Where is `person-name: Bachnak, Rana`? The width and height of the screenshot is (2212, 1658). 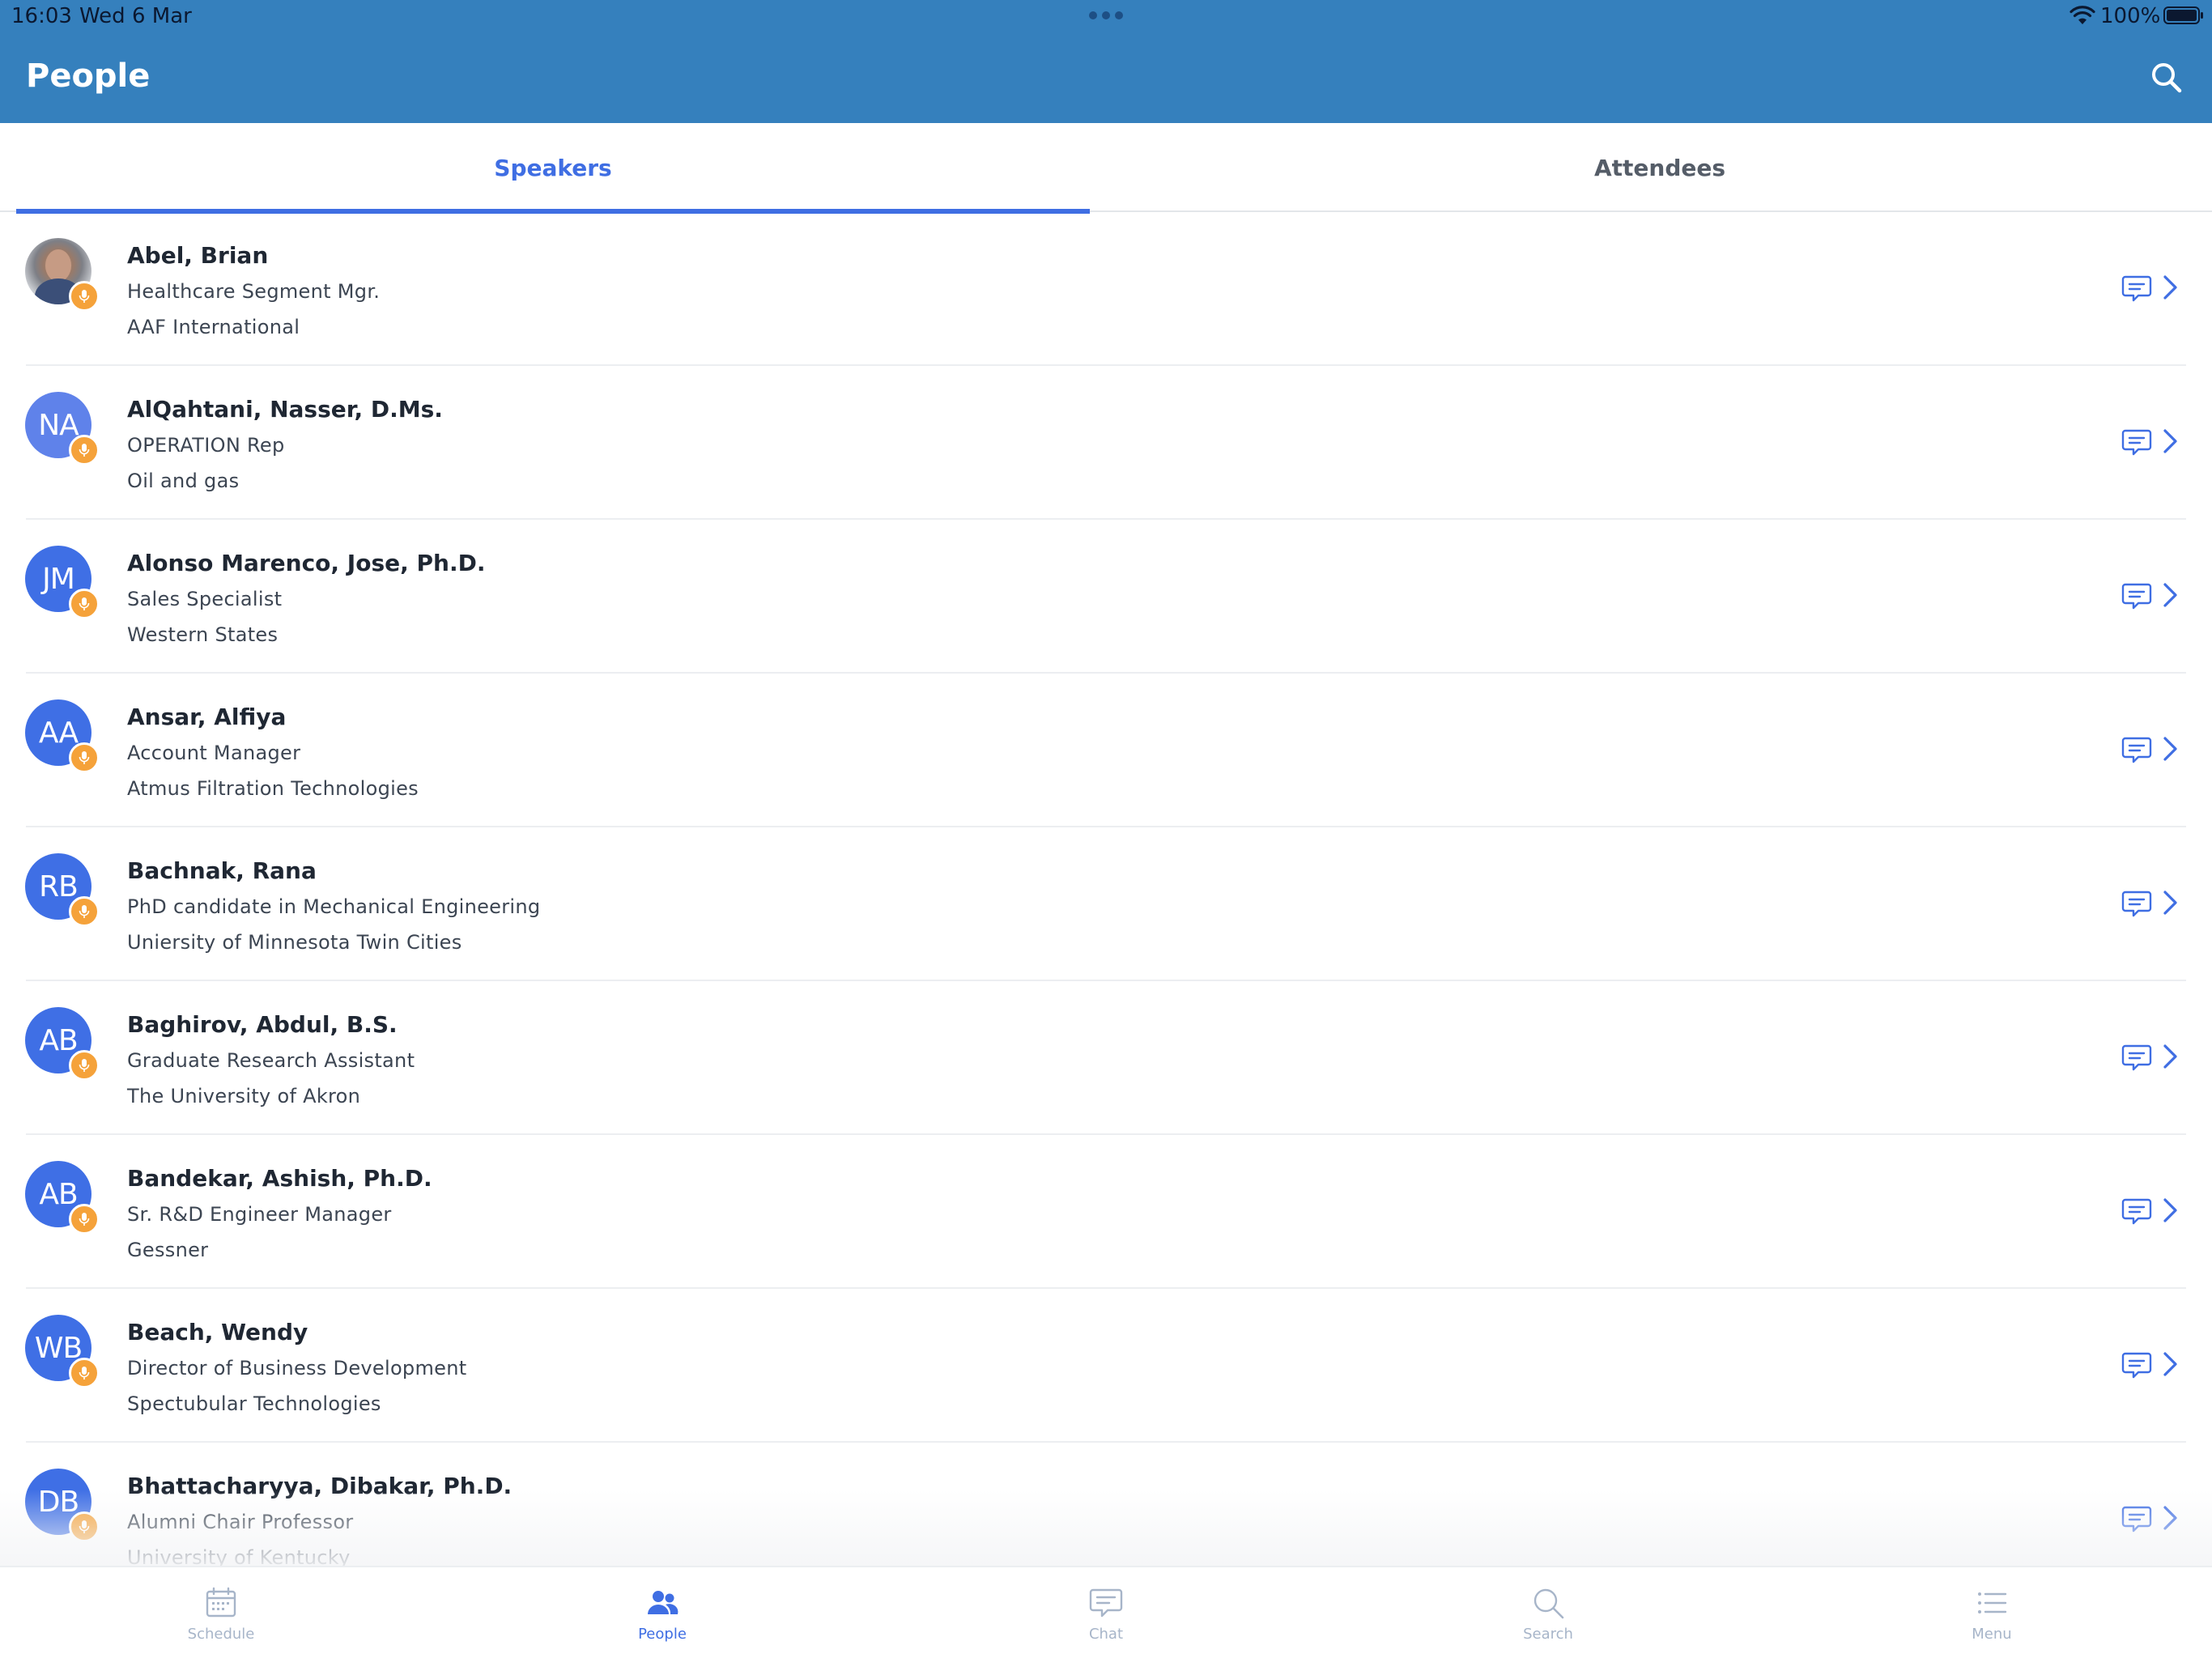 person-name: Bachnak, Rana is located at coordinates (222, 870).